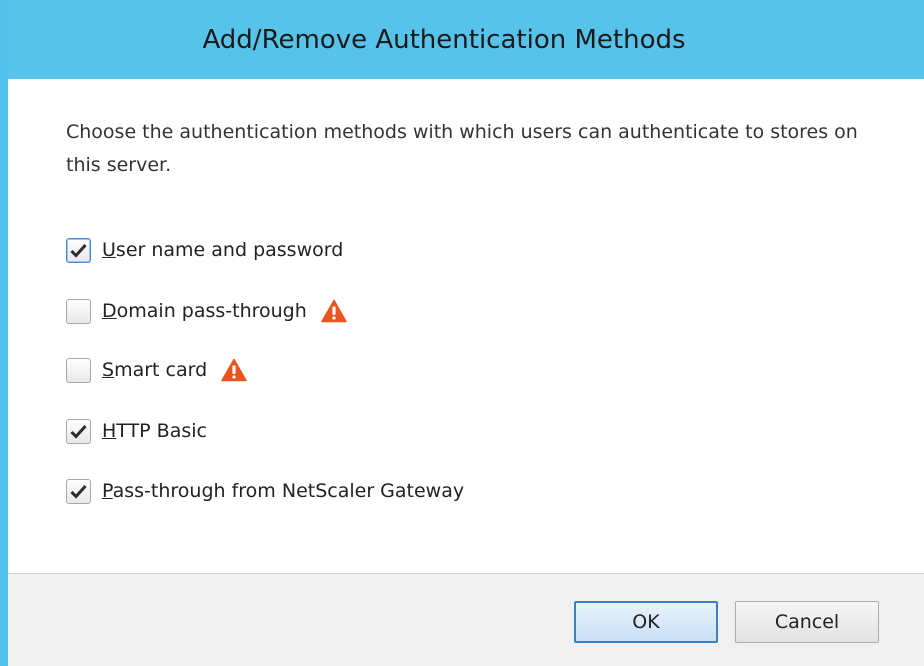 The image size is (924, 666). I want to click on option-user-name-password: User name and password, so click(204, 250).